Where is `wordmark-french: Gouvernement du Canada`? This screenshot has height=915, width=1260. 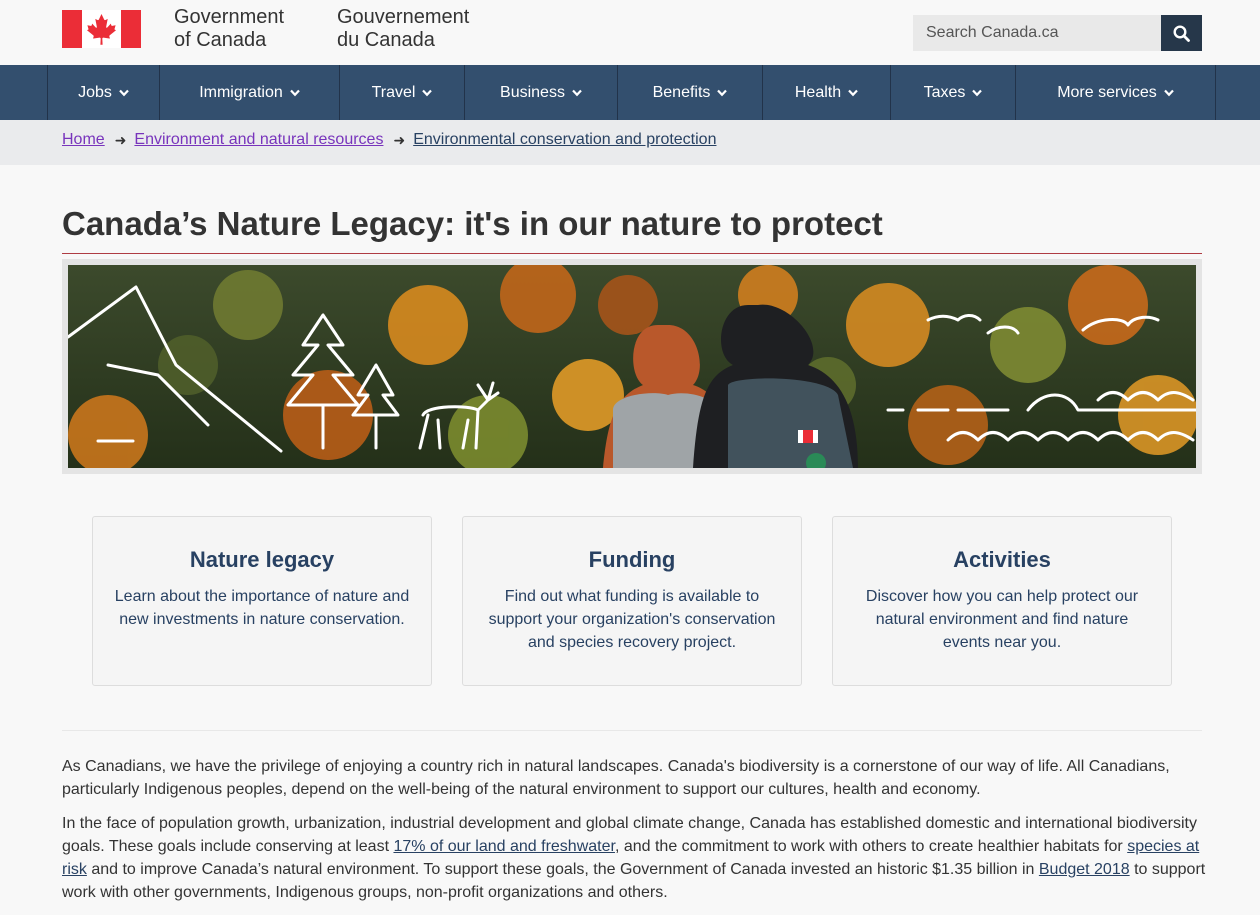
wordmark-french: Gouvernement du Canada is located at coordinates (403, 29).